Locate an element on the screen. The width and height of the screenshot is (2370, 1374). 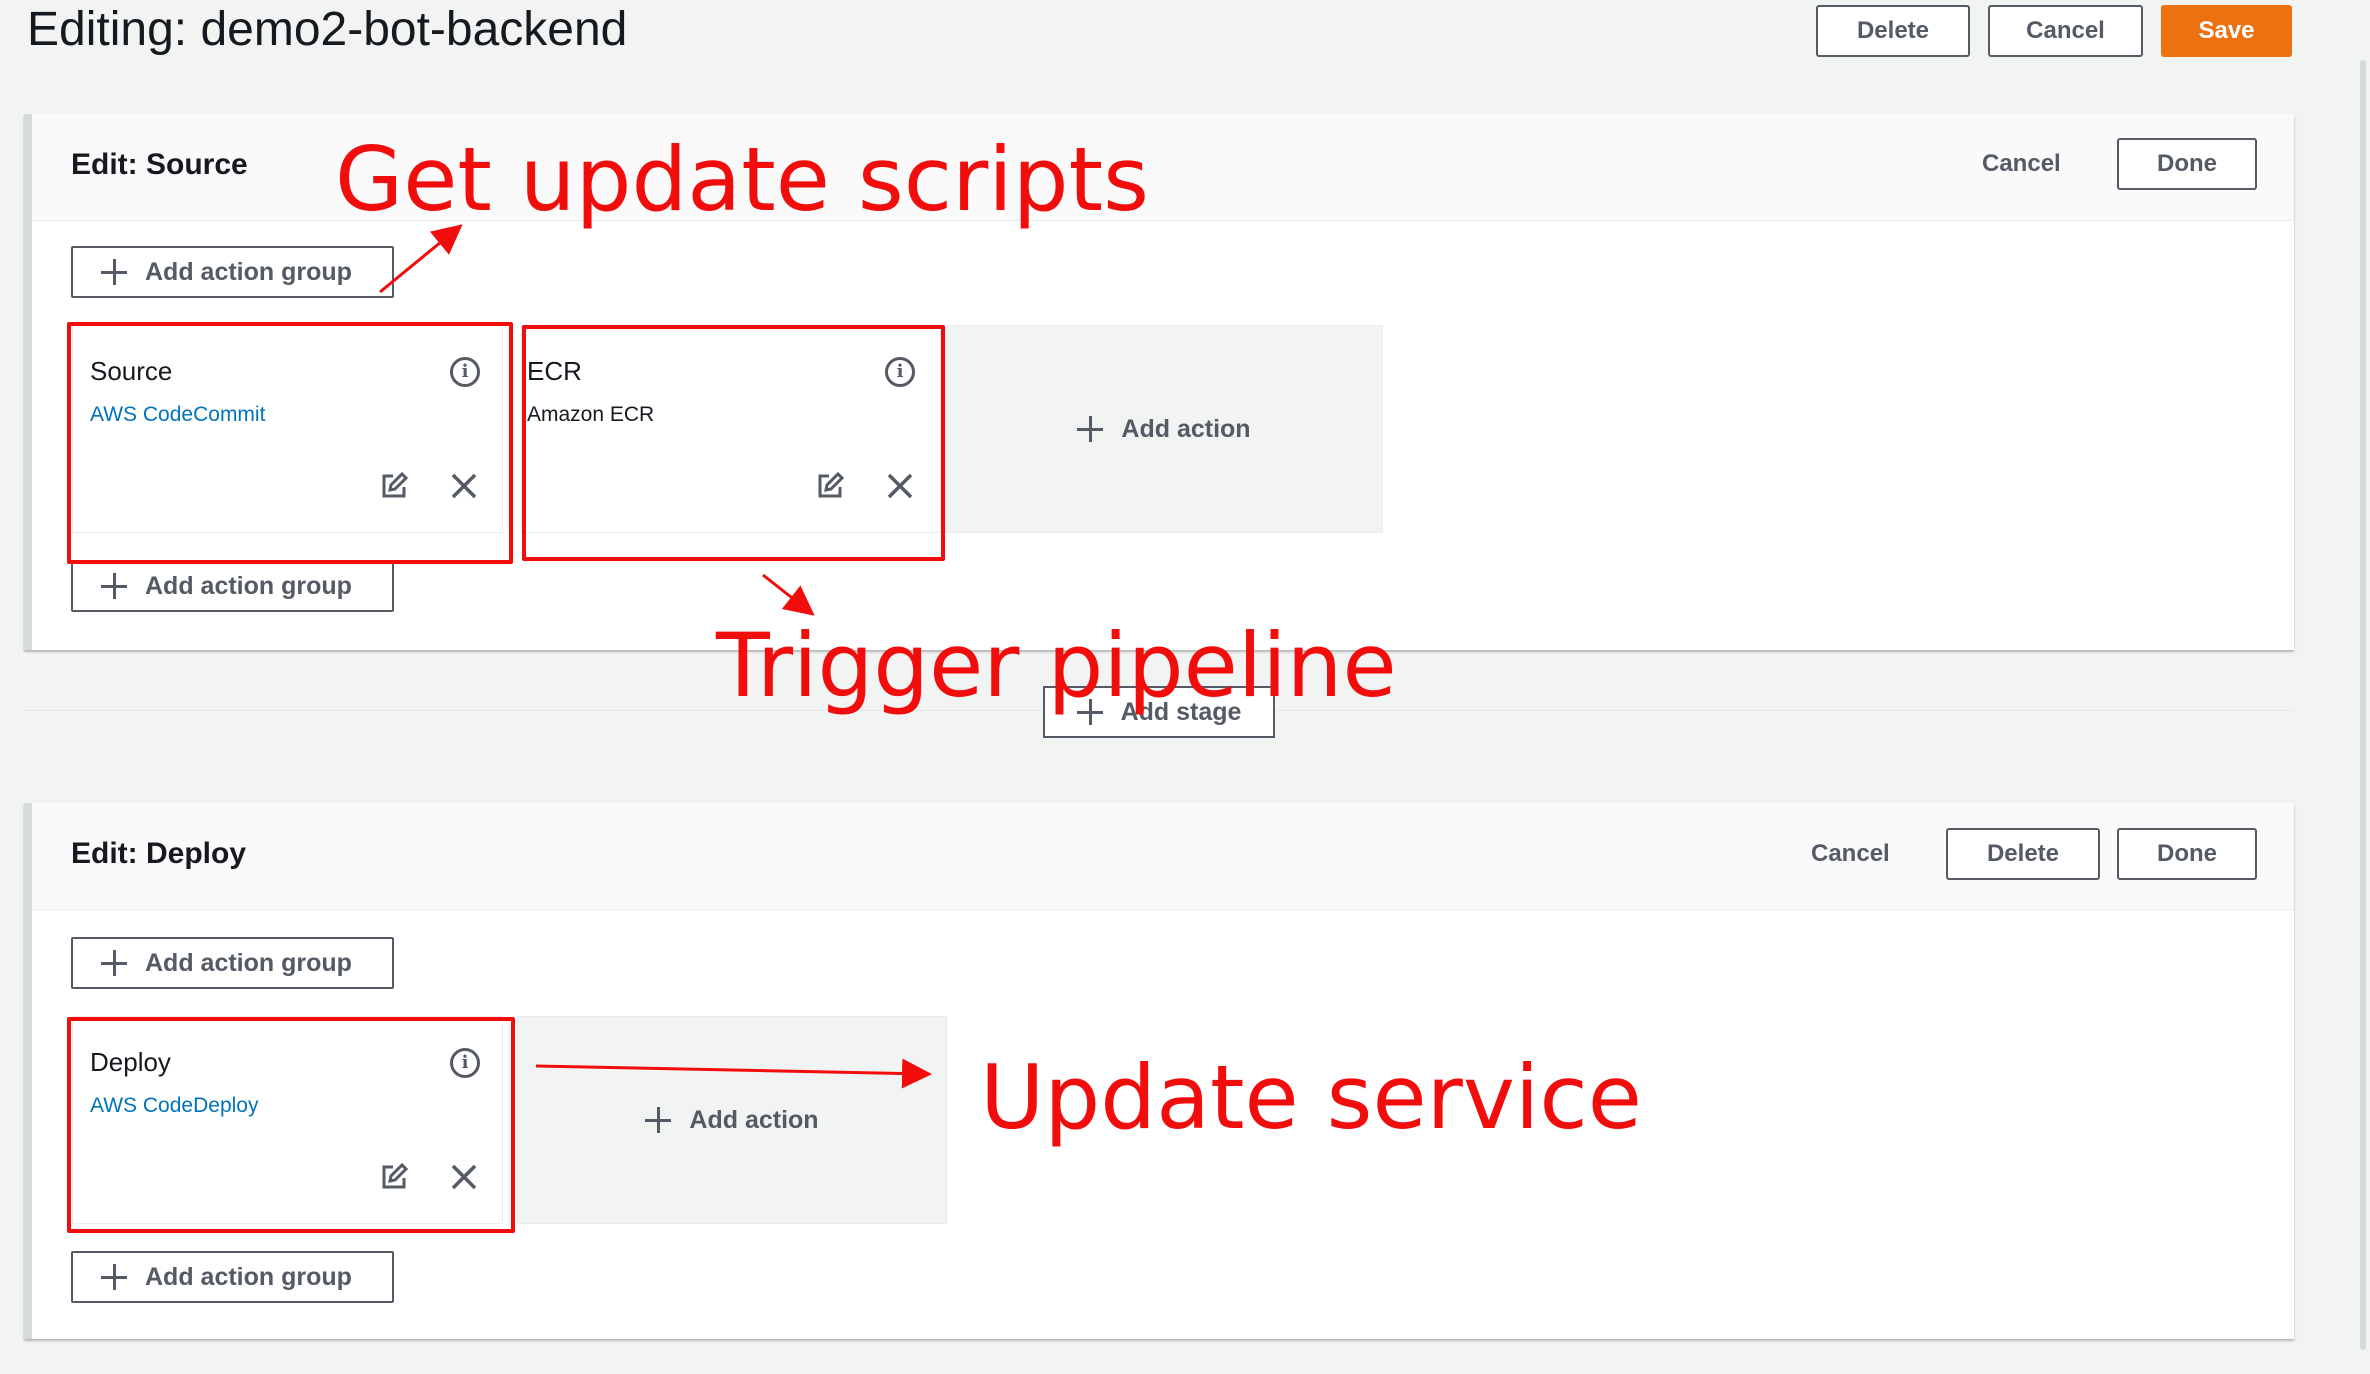
arrow-to-get-update-scripts is located at coordinates (421, 259).